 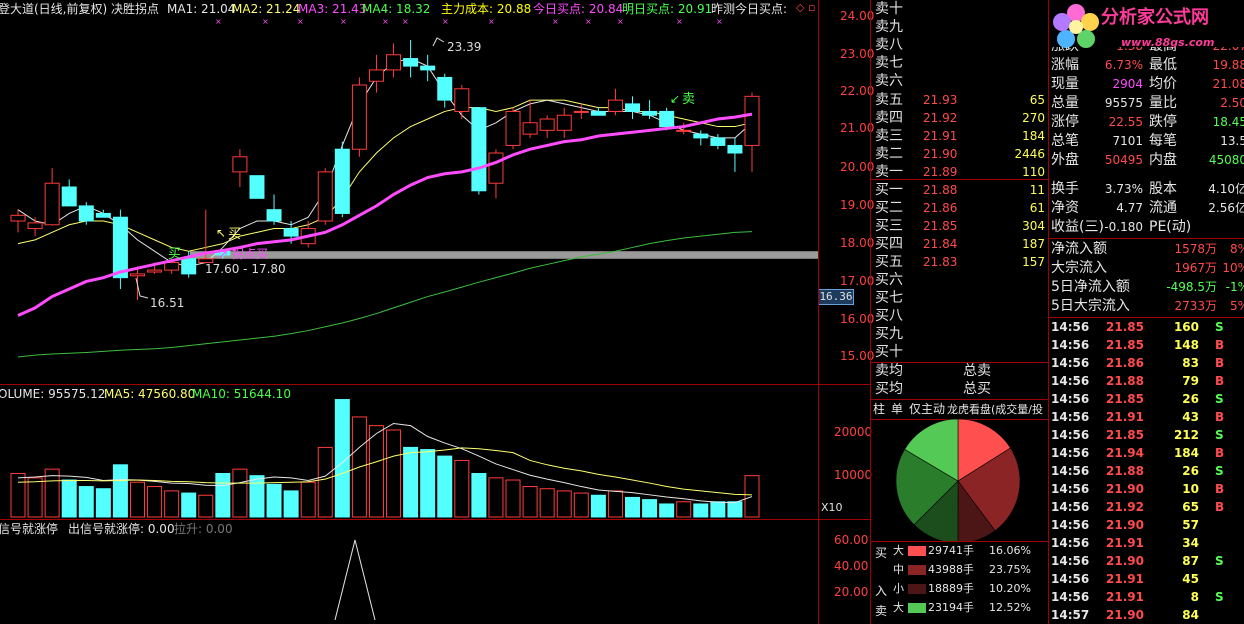 What do you see at coordinates (960, 316) in the screenshot?
I see `order-book-buy-row: 买八` at bounding box center [960, 316].